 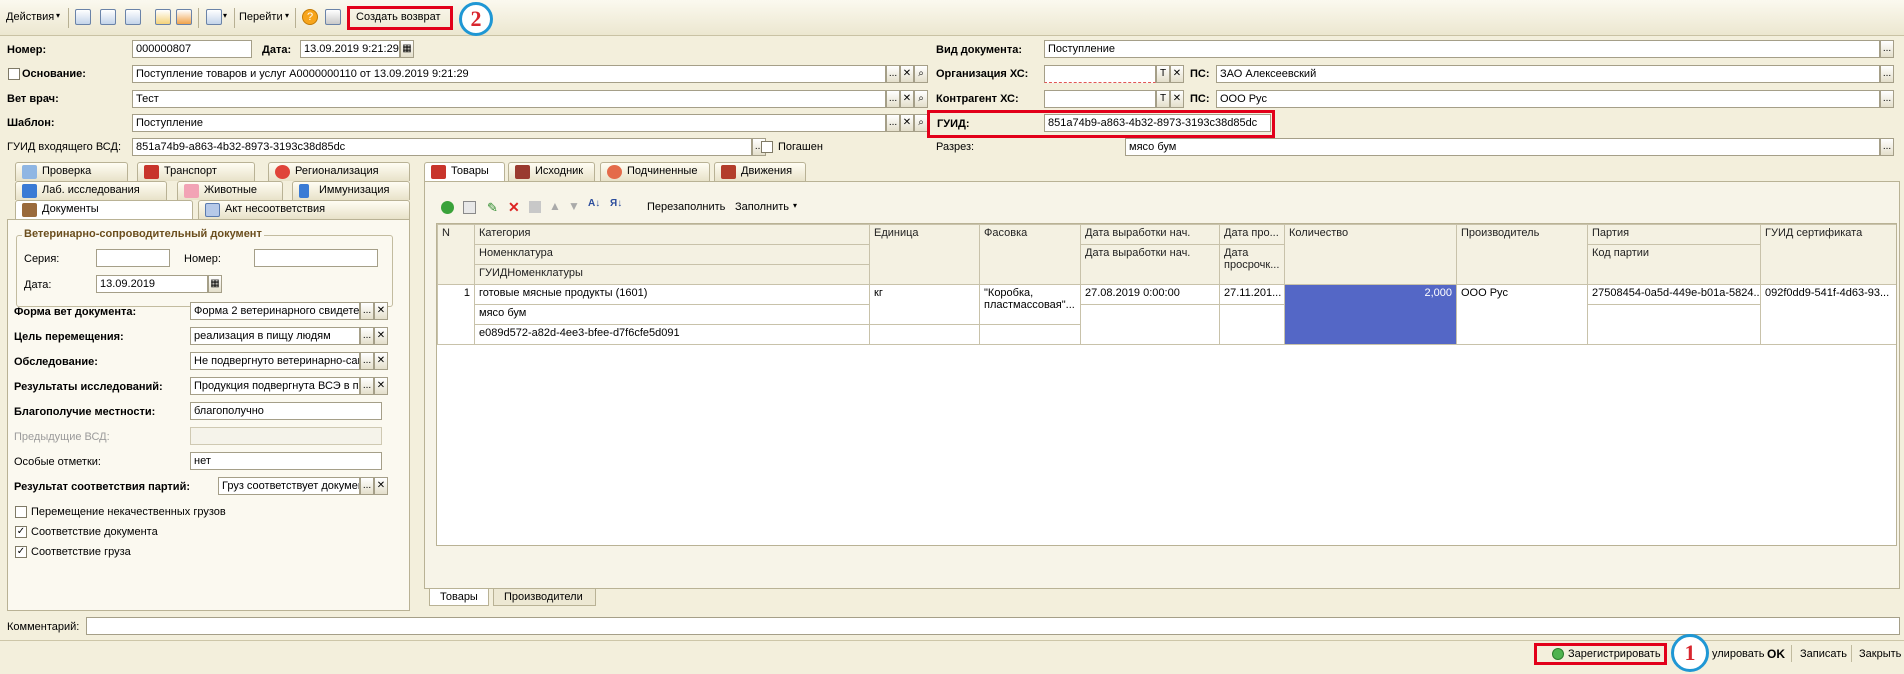 I want to click on org-ps-field: ЗАО Алексеевский, so click(x=1548, y=74).